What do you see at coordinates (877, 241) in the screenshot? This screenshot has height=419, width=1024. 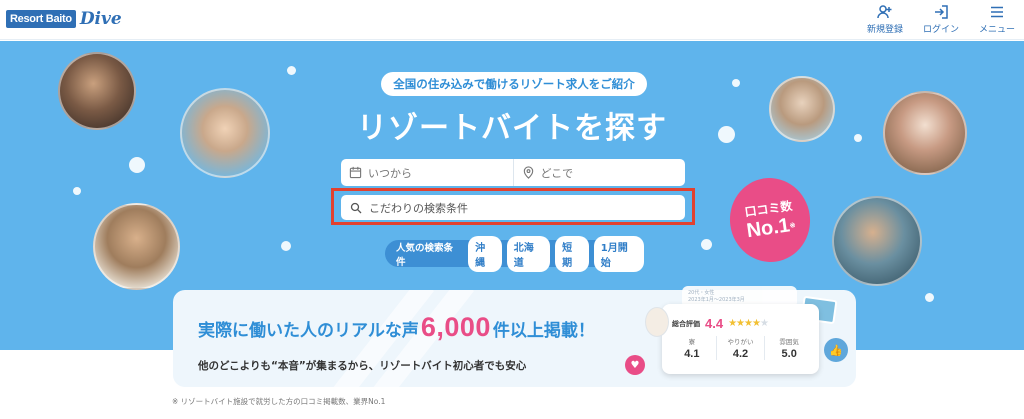 I see `hero-photo-luggage` at bounding box center [877, 241].